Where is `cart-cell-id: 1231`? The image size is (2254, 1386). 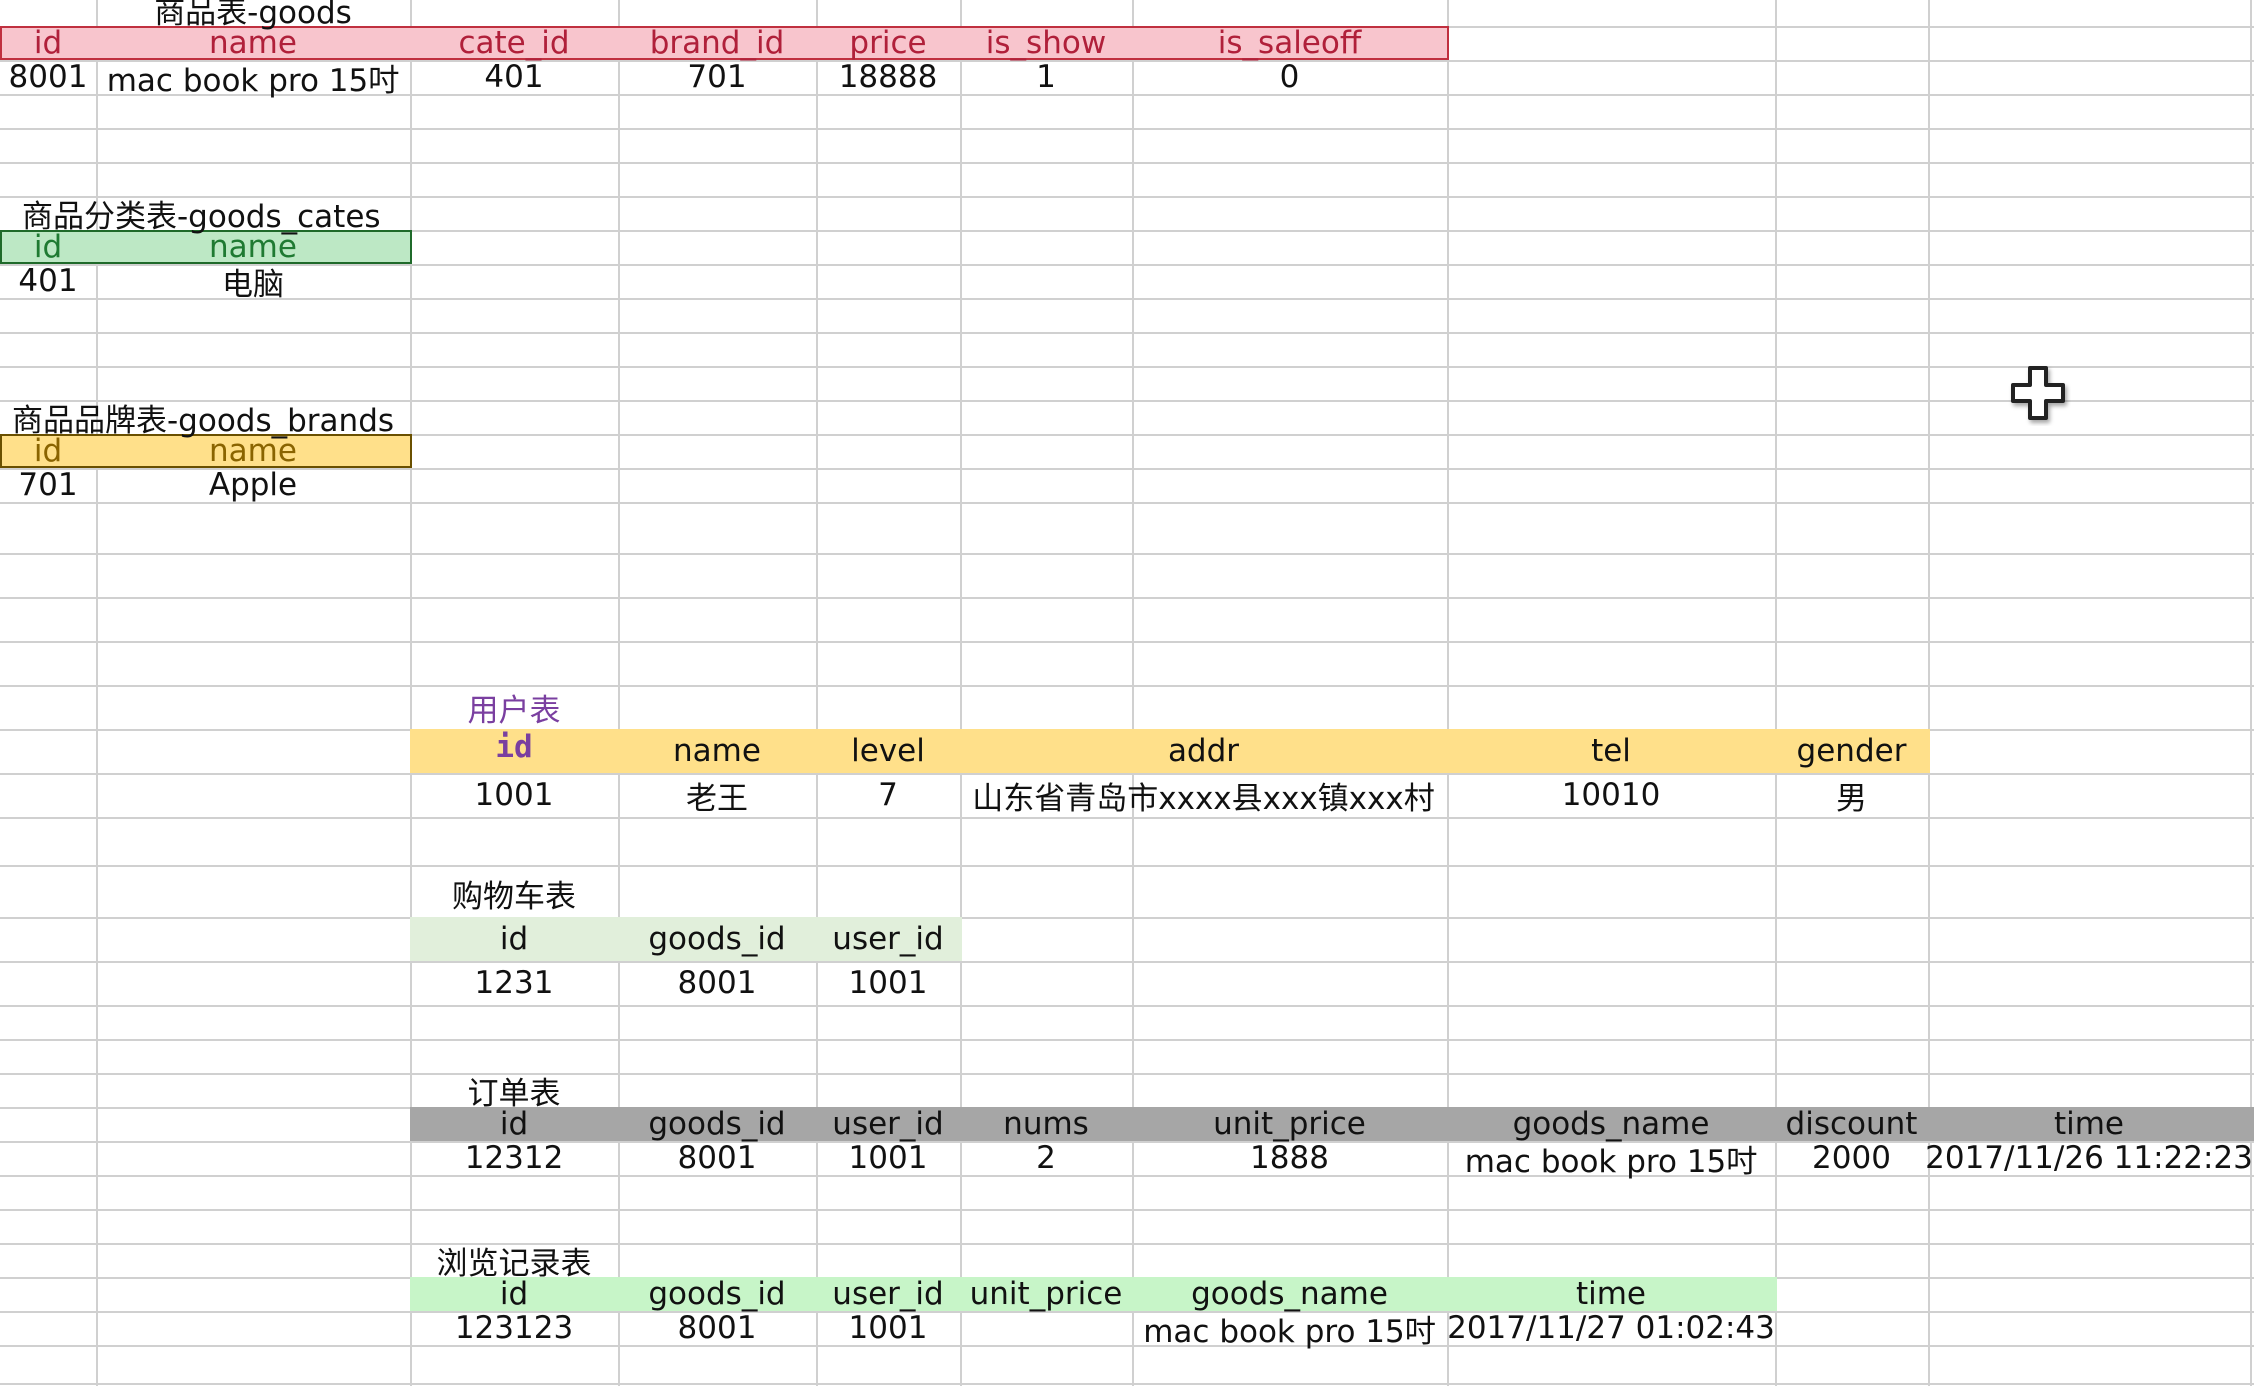
cart-cell-id: 1231 is located at coordinates (514, 983).